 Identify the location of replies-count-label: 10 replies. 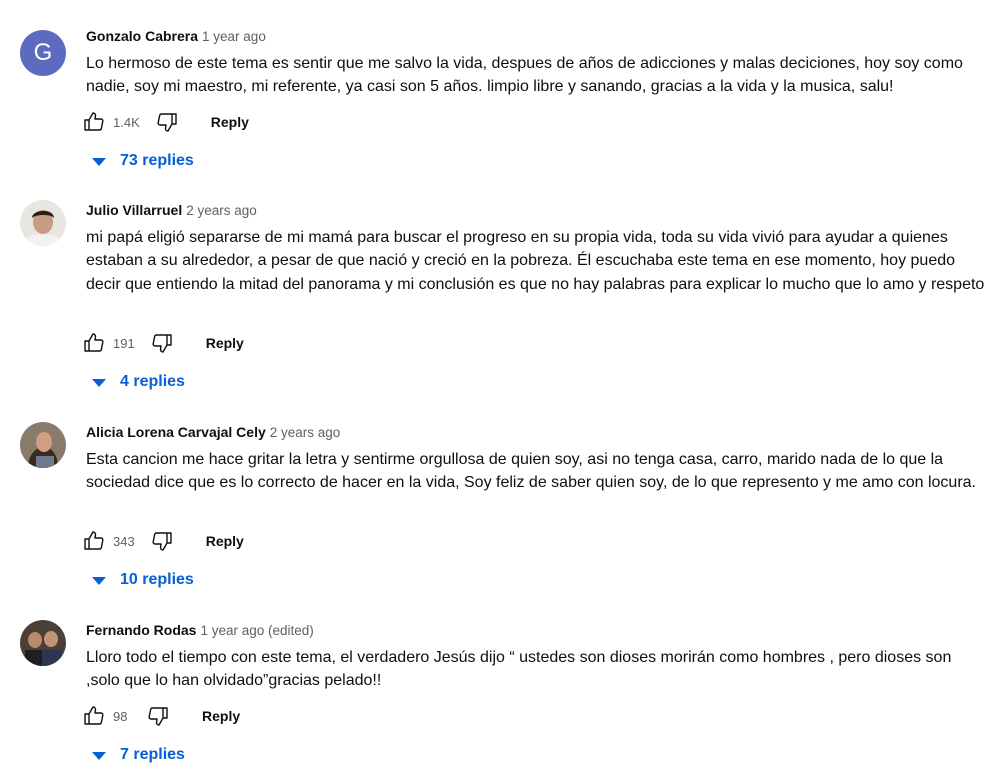
(157, 579).